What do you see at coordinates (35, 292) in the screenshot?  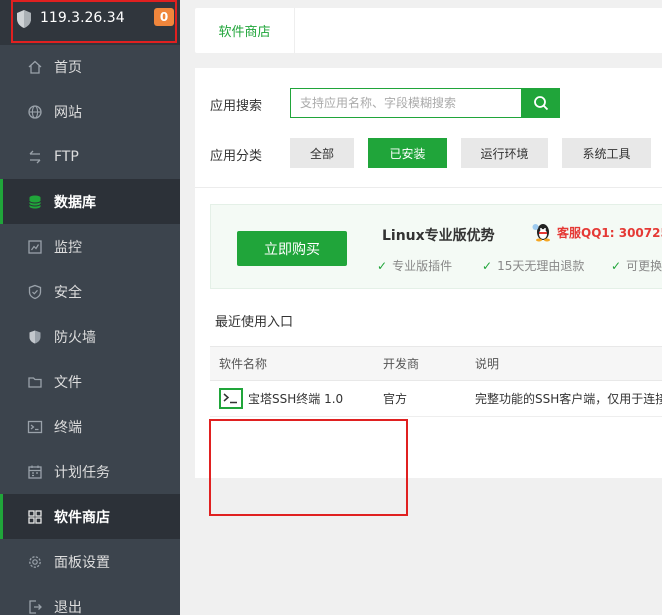 I see `shield-check-icon` at bounding box center [35, 292].